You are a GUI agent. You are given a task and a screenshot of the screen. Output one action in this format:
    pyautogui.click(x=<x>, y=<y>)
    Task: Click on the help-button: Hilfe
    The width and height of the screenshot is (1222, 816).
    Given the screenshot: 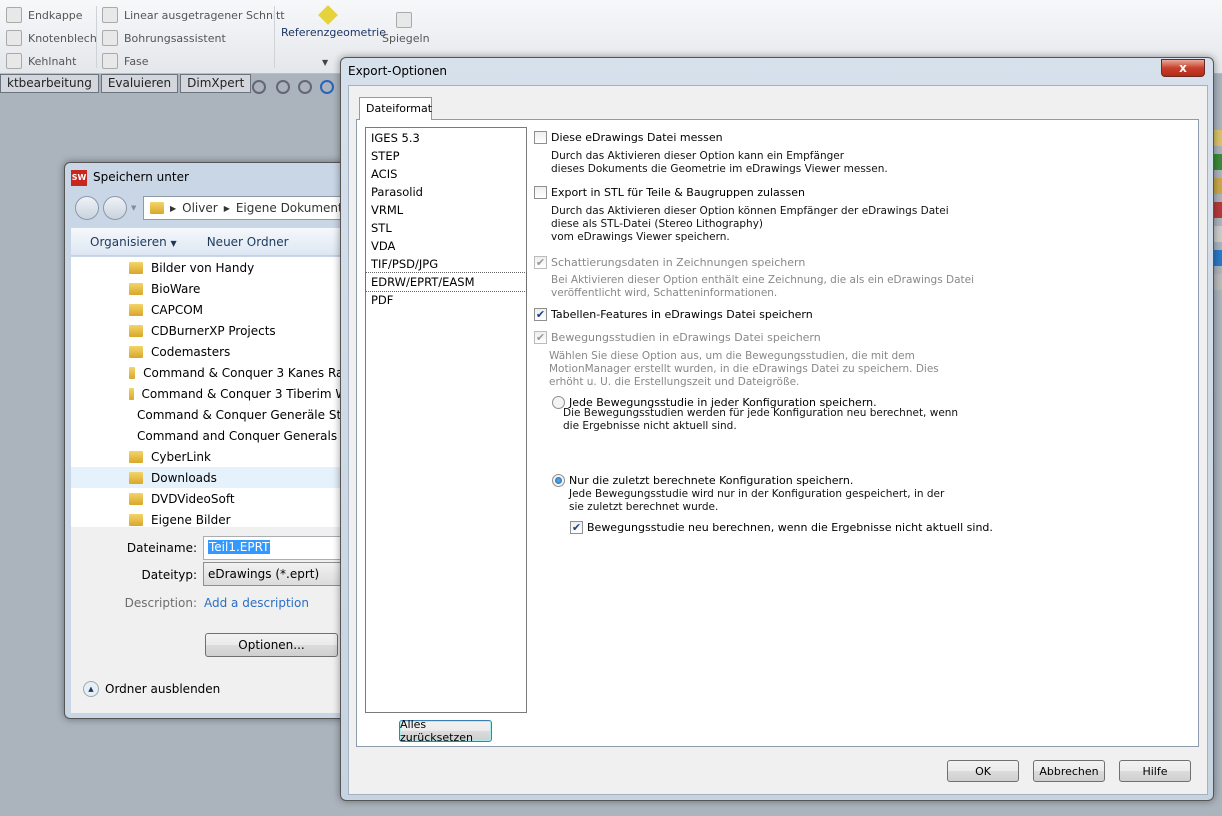 What is the action you would take?
    pyautogui.click(x=1155, y=771)
    